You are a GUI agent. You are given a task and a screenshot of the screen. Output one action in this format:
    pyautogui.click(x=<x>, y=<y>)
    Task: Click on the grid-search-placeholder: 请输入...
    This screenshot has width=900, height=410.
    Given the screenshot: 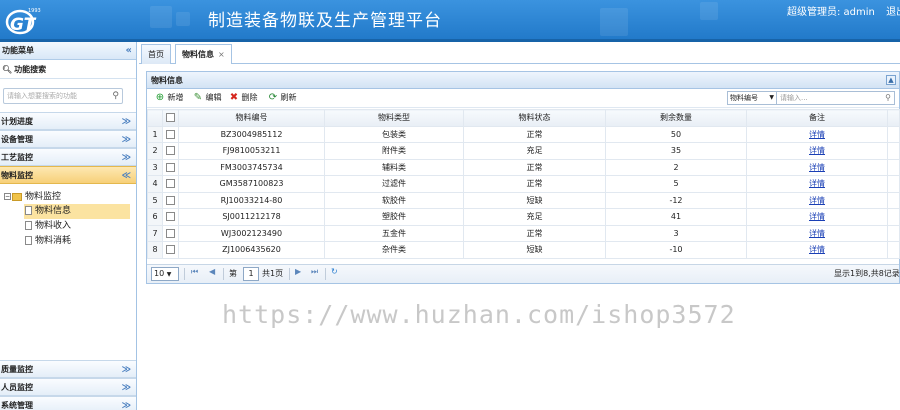 What is the action you would take?
    pyautogui.click(x=794, y=98)
    